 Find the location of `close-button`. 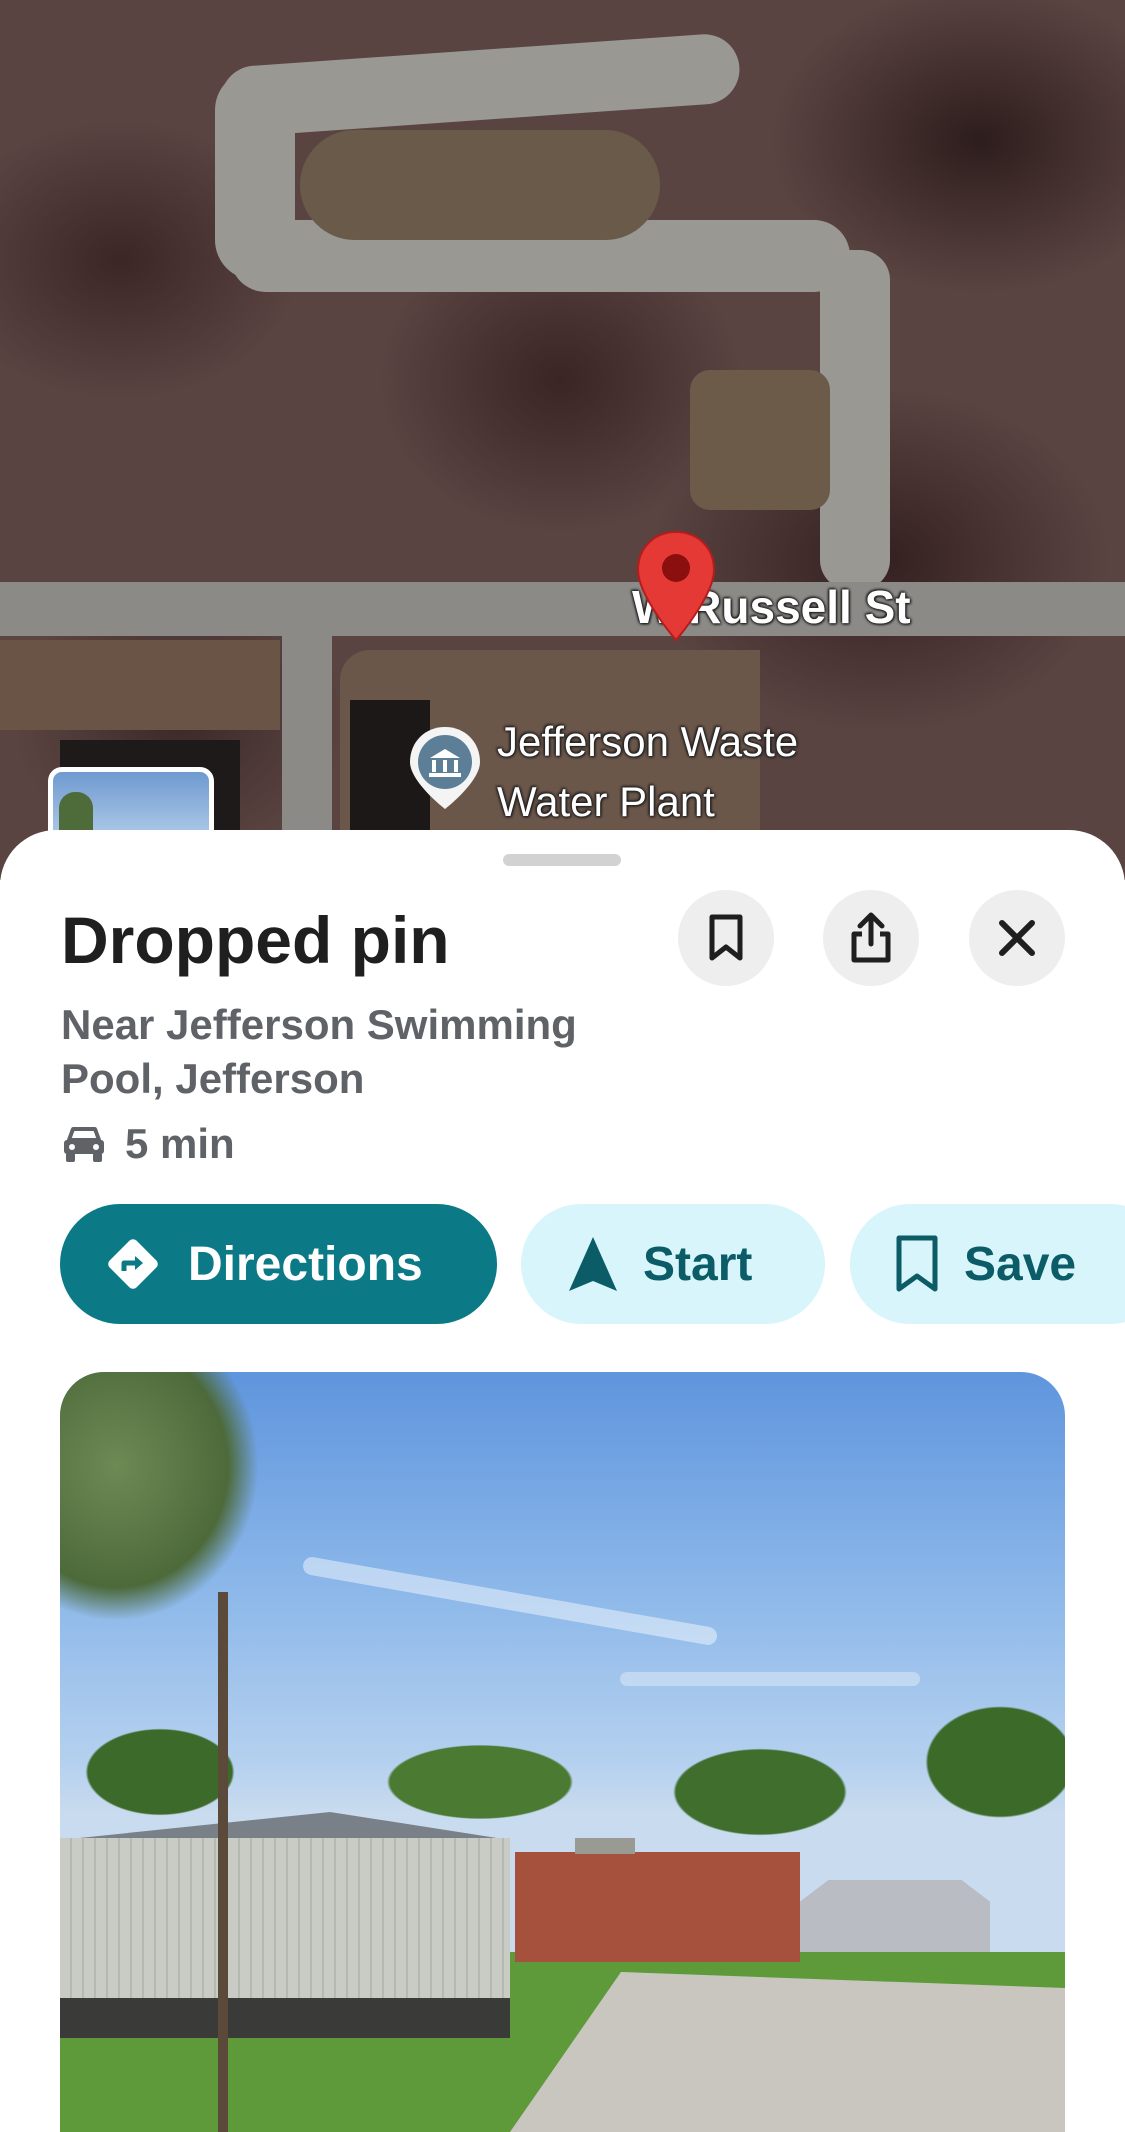

close-button is located at coordinates (1017, 938).